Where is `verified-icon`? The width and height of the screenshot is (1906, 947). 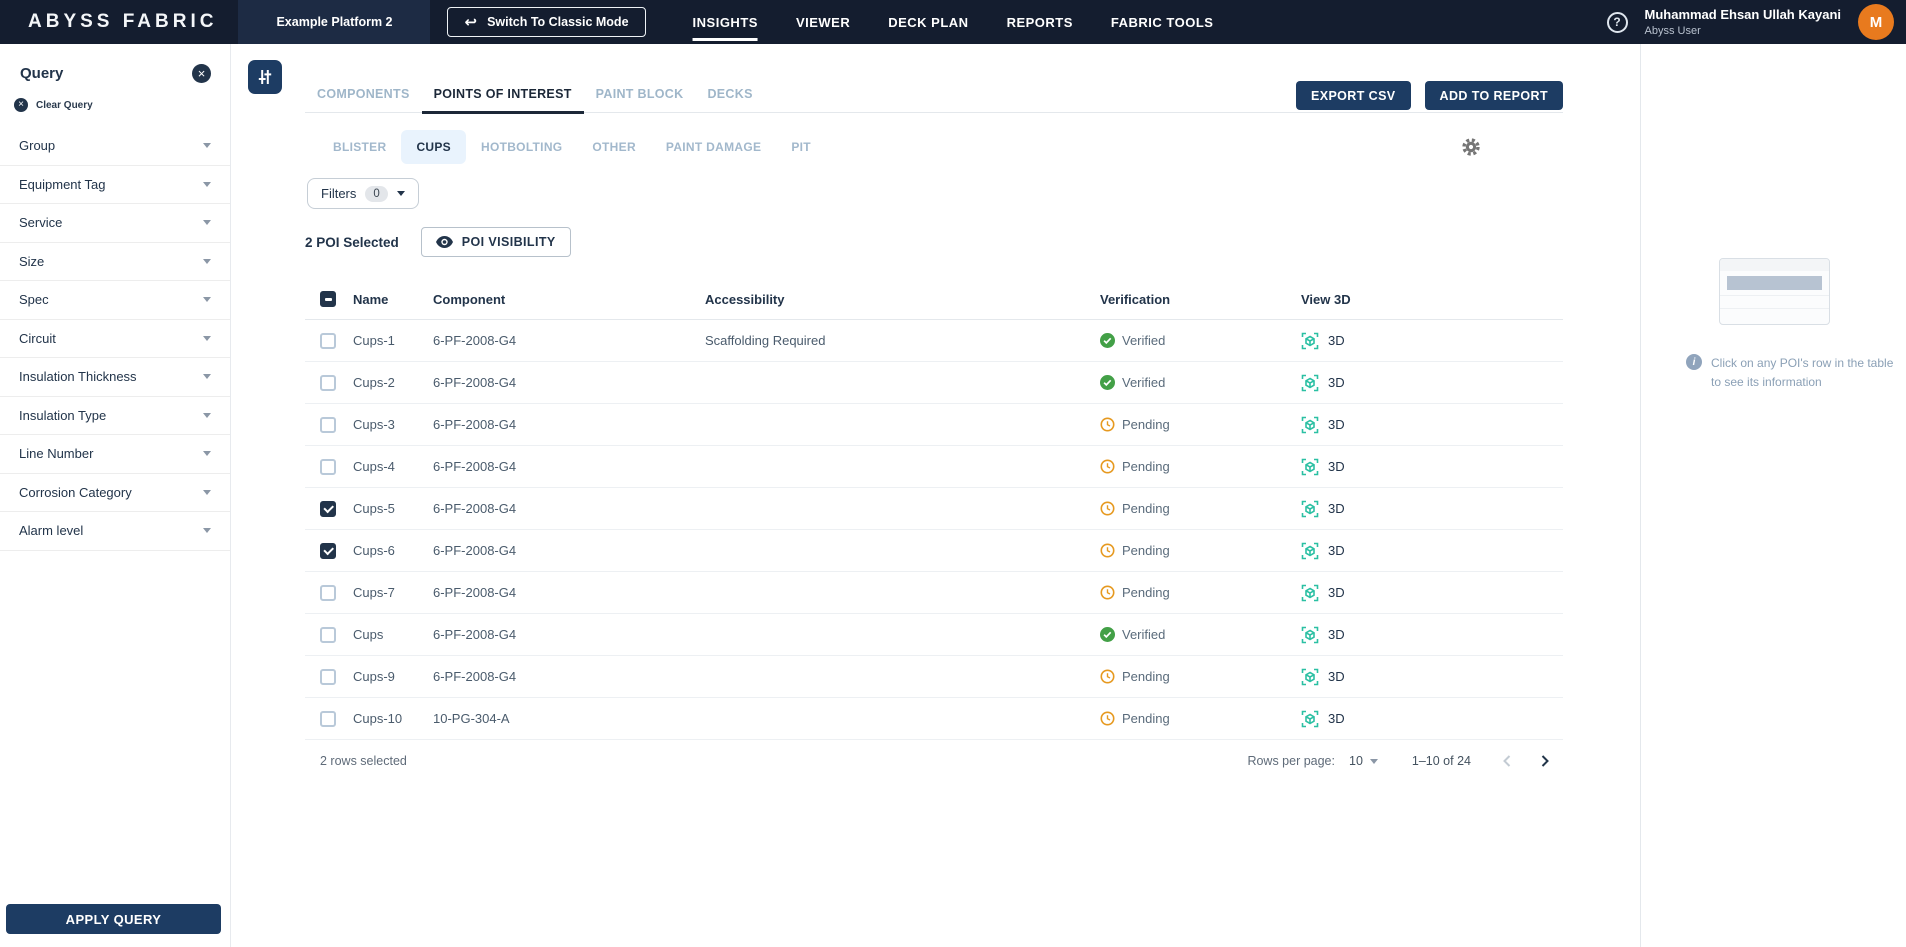 verified-icon is located at coordinates (1107, 382).